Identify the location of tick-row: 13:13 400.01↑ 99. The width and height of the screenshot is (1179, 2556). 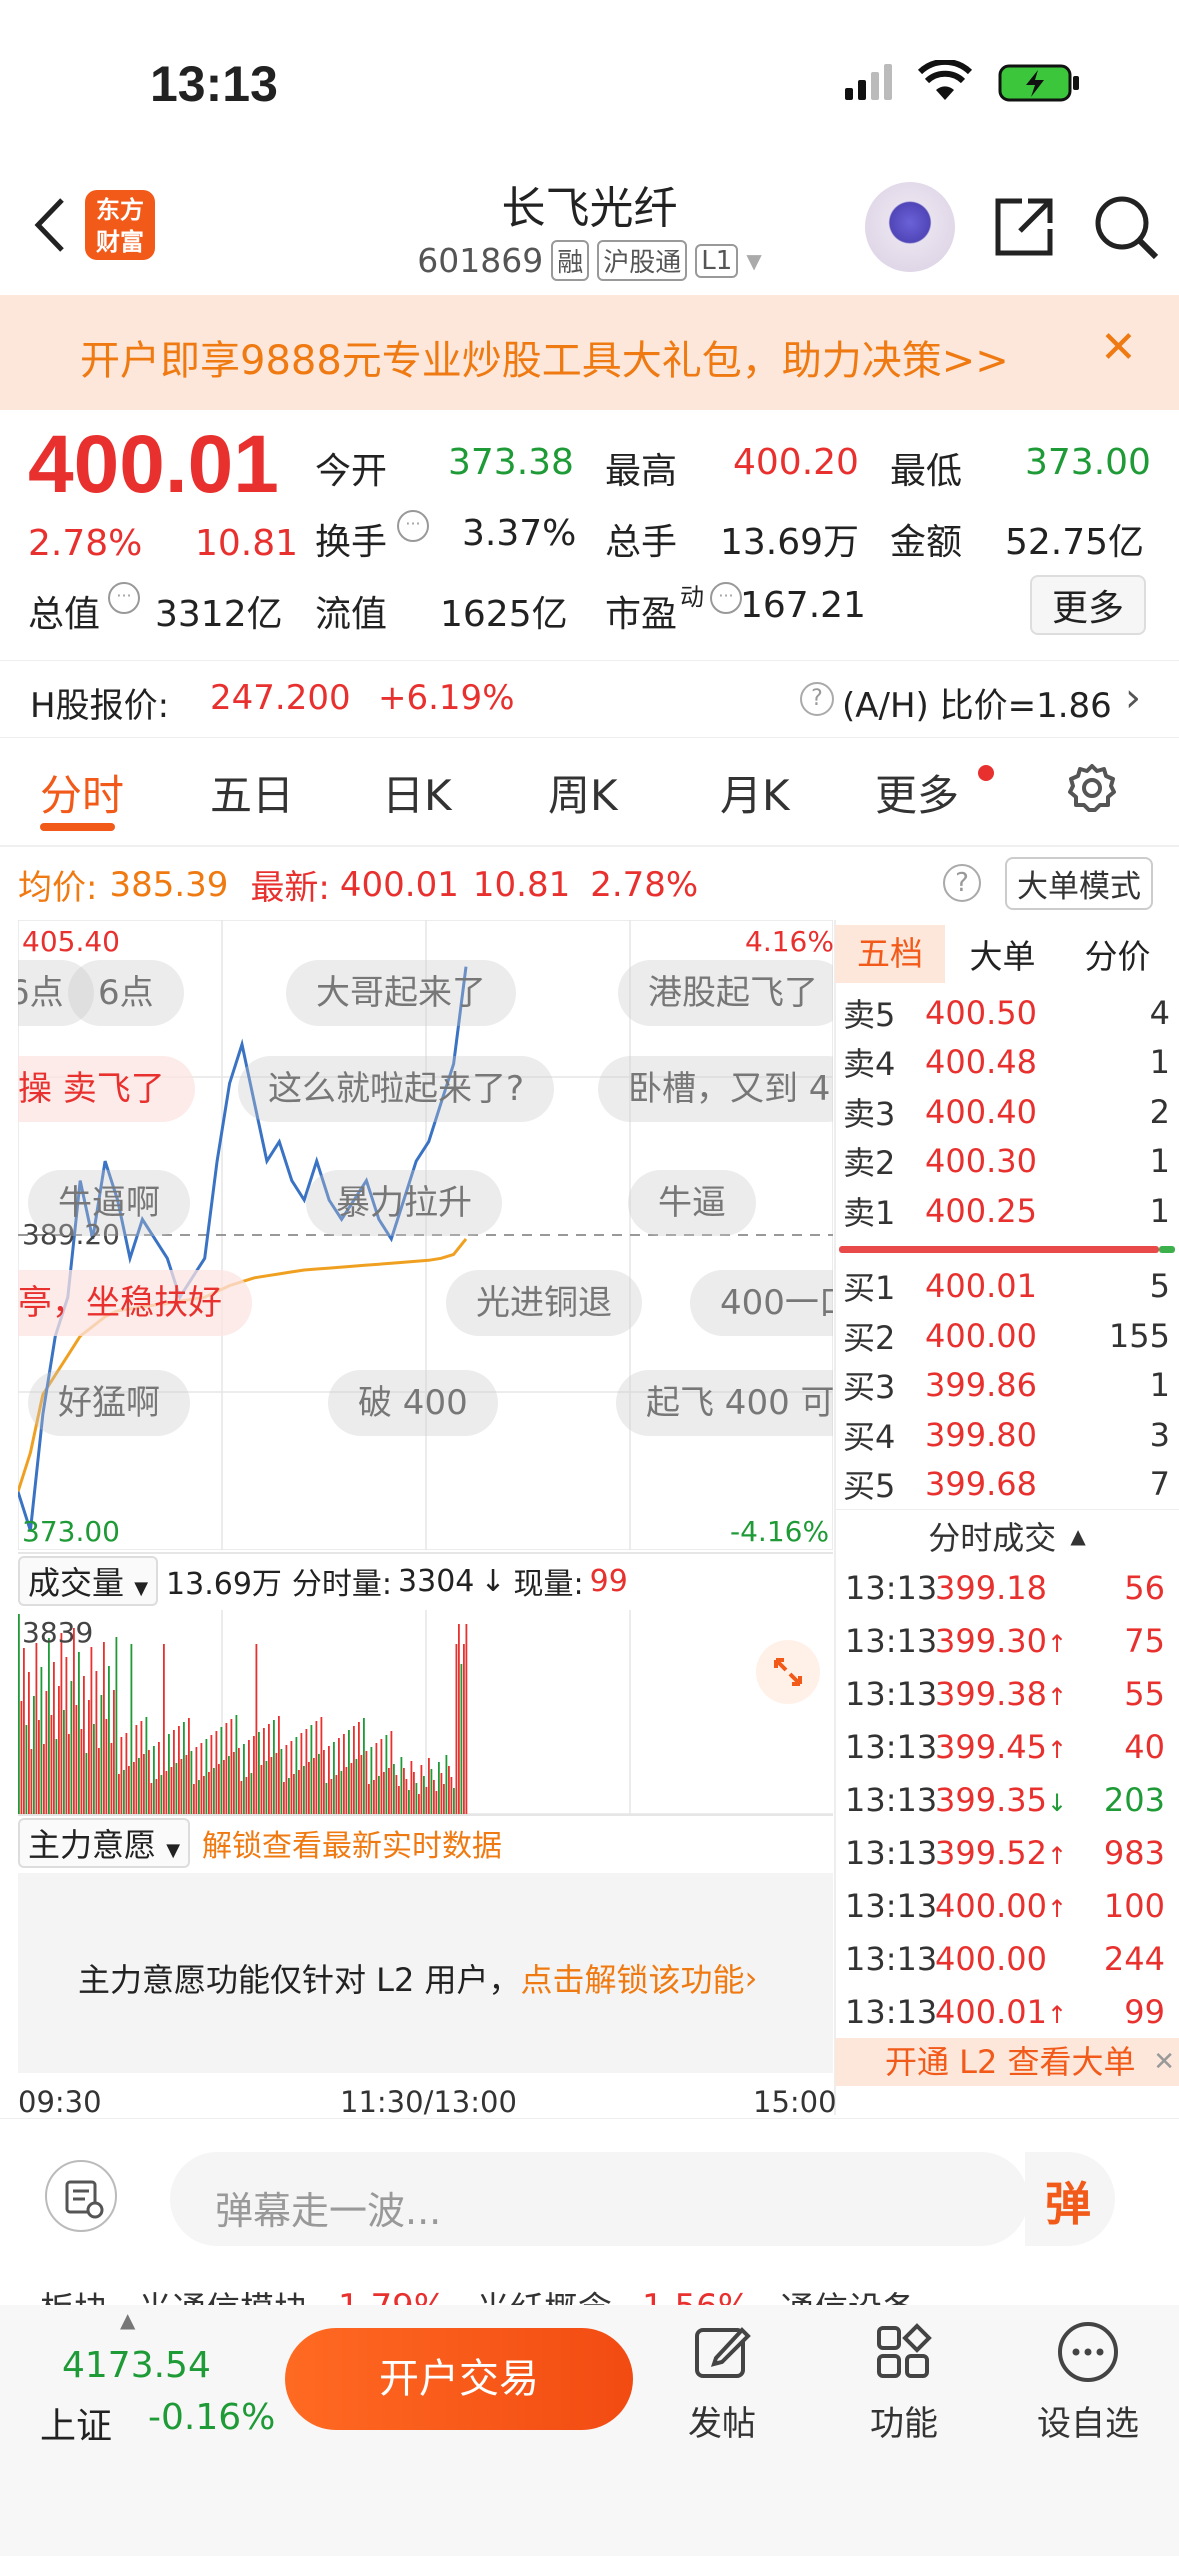
(1007, 2011).